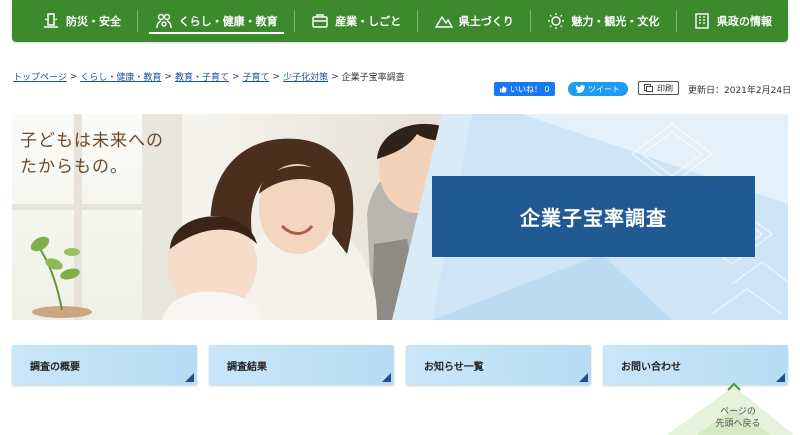 Image resolution: width=800 pixels, height=435 pixels. Describe the element at coordinates (74, 167) in the screenshot. I see `hero-tagline-line2: たからもの。` at that location.